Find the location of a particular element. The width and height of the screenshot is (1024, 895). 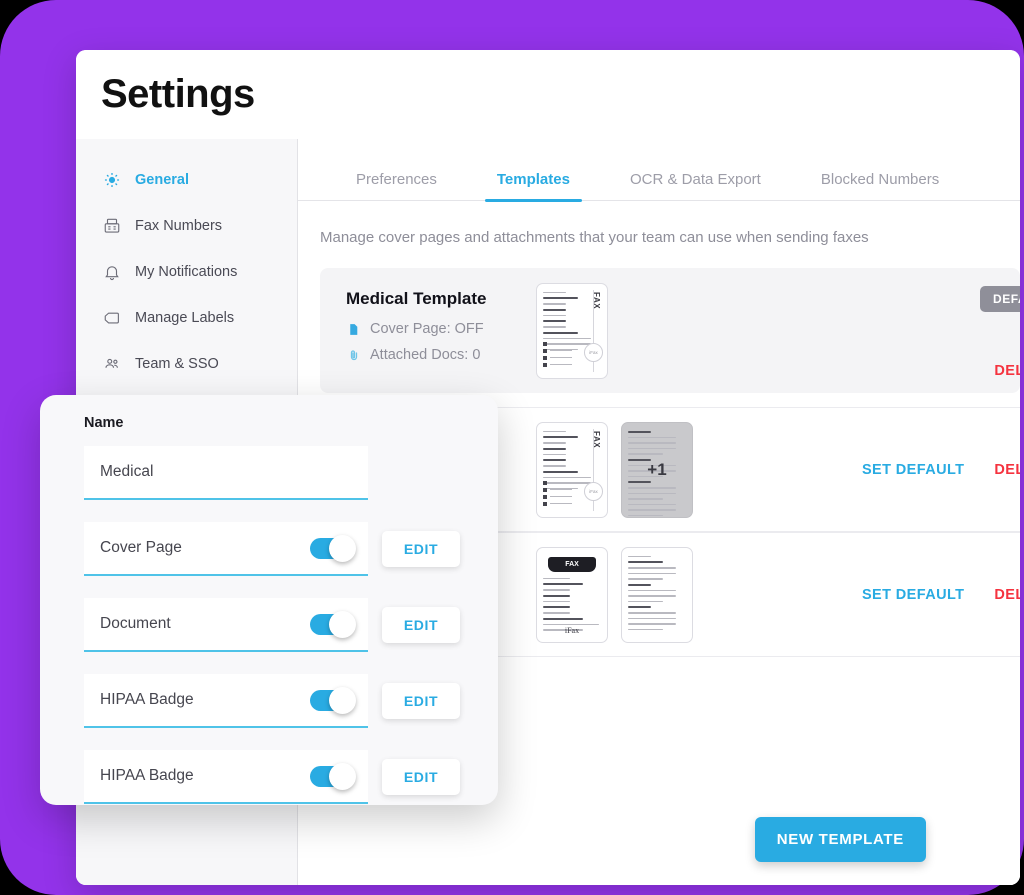

fax-badge: FAX is located at coordinates (572, 564).